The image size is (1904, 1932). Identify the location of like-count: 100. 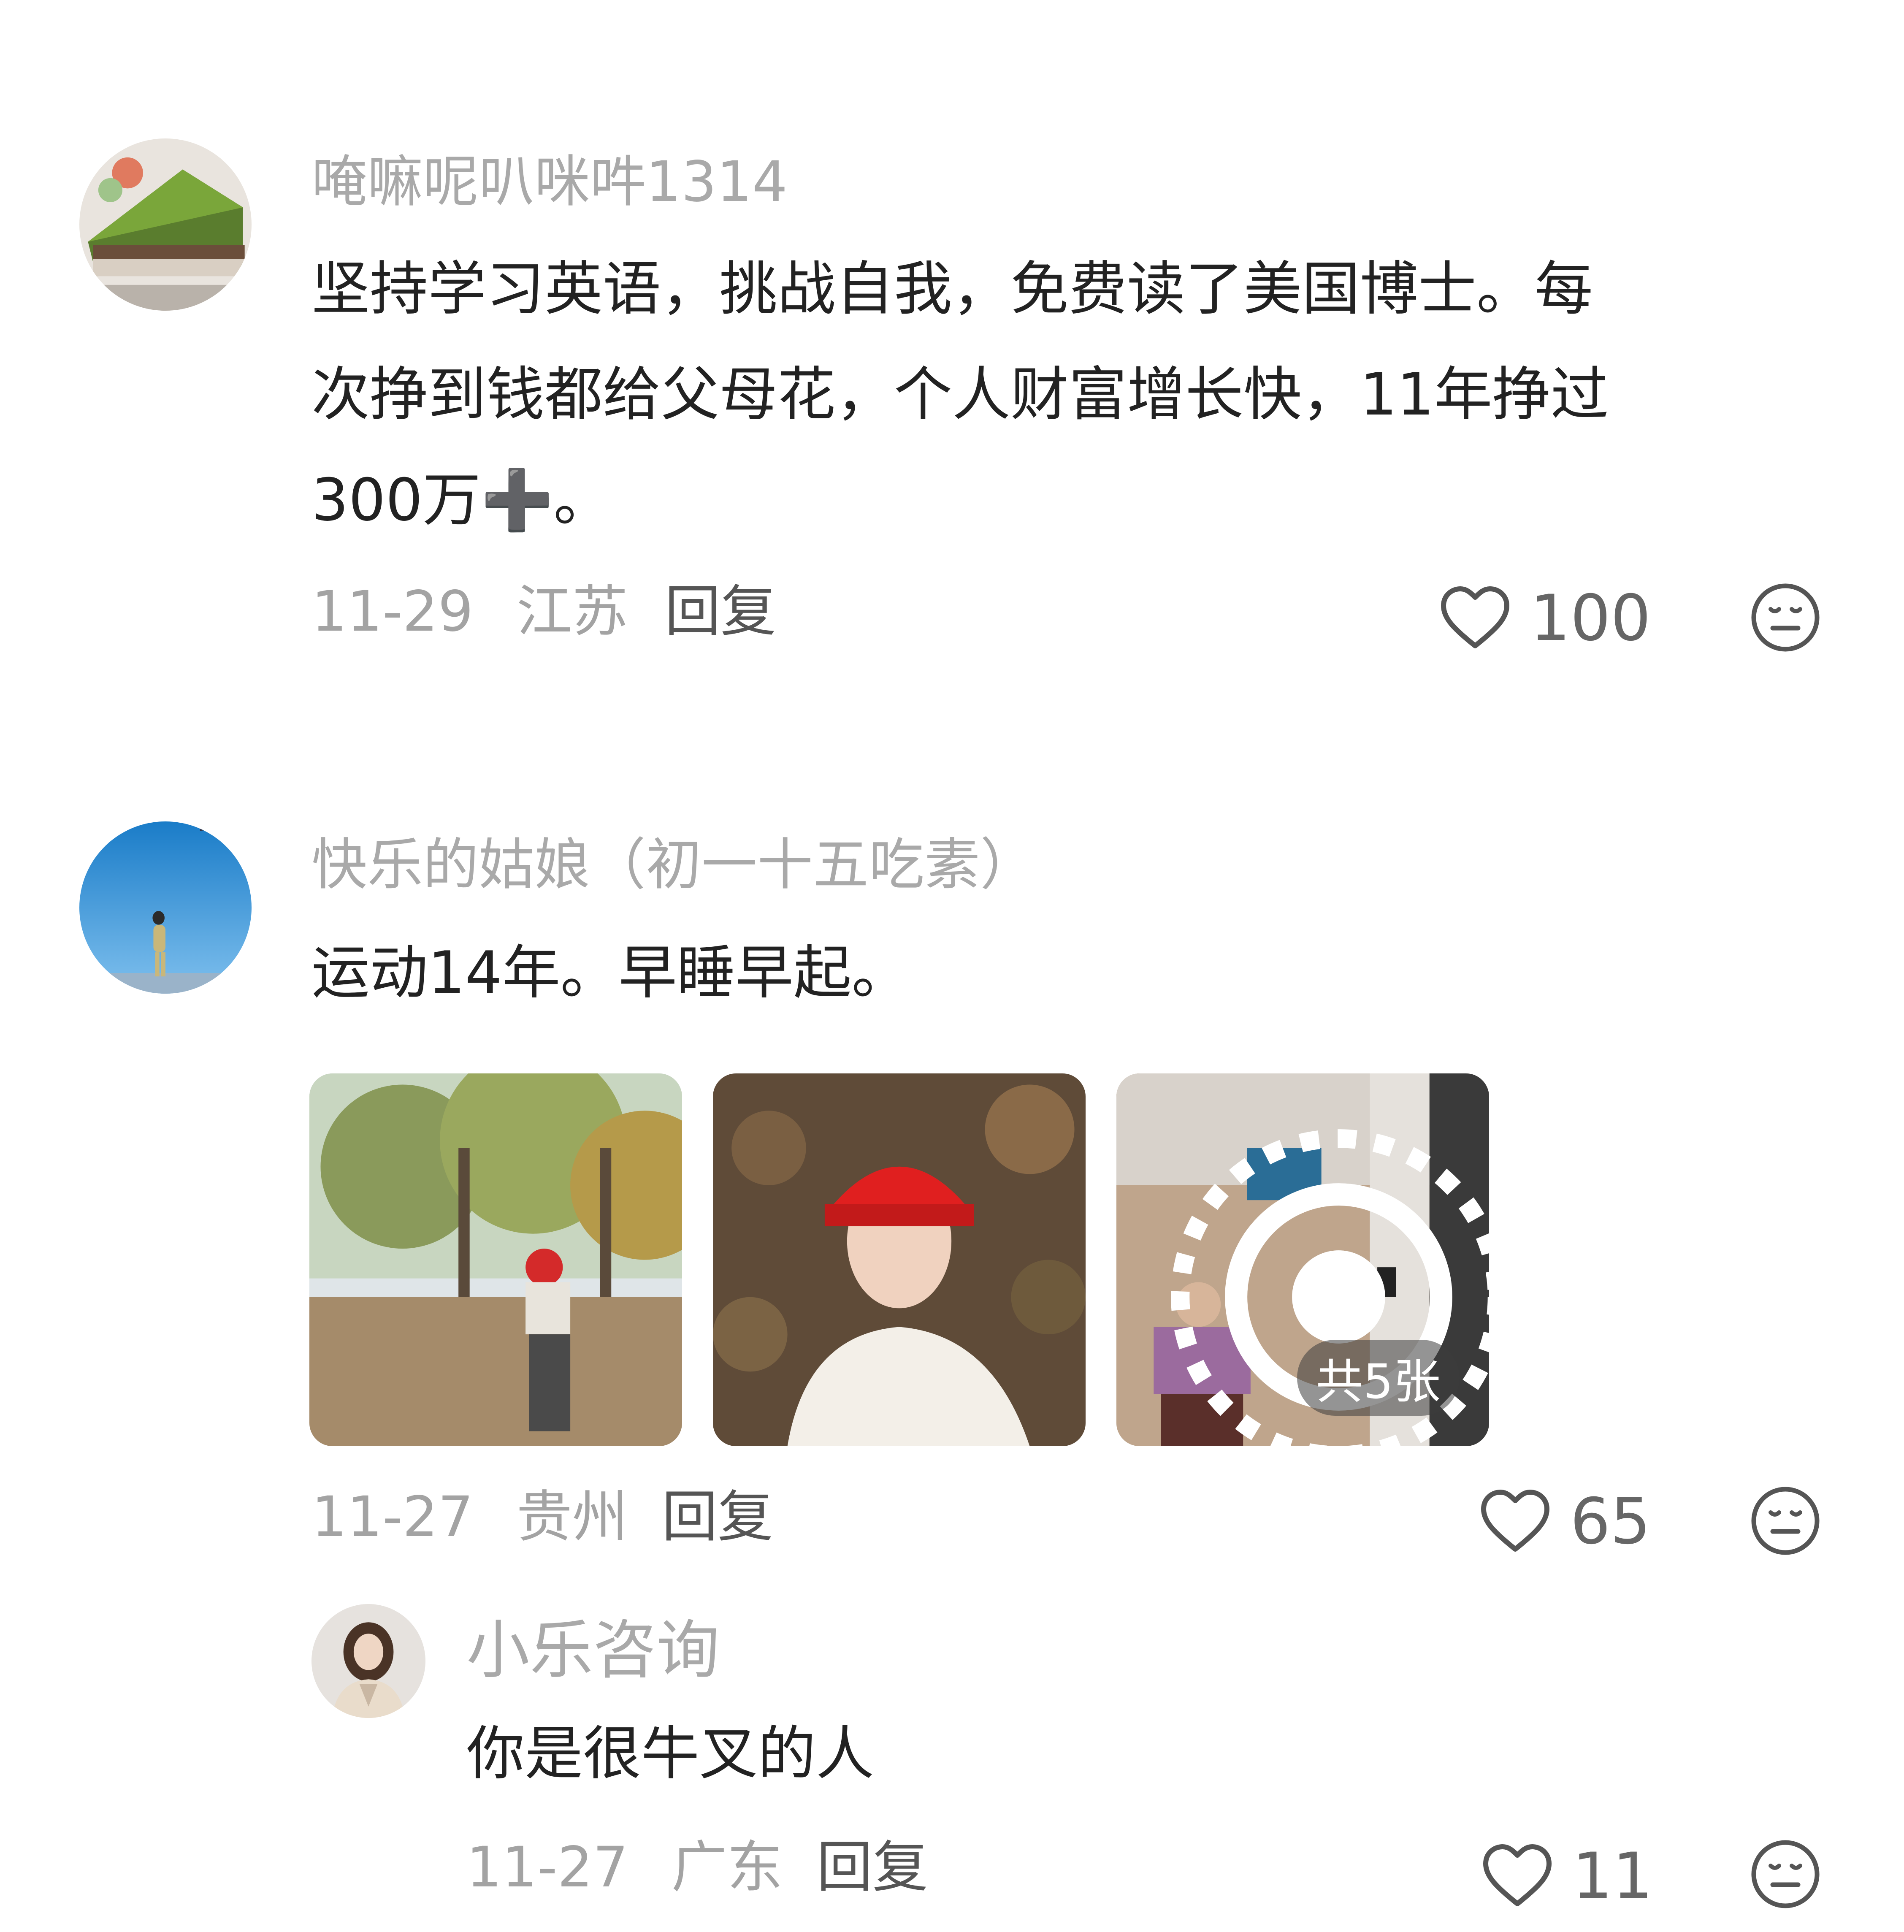
(1590, 618).